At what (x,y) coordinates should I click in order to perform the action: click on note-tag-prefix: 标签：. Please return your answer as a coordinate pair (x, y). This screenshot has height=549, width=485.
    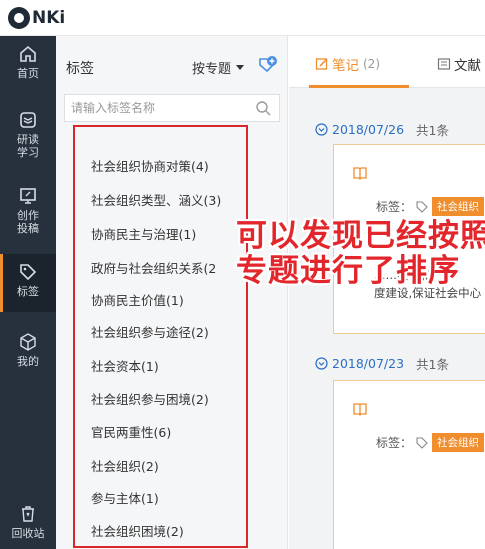
    Looking at the image, I should click on (394, 443).